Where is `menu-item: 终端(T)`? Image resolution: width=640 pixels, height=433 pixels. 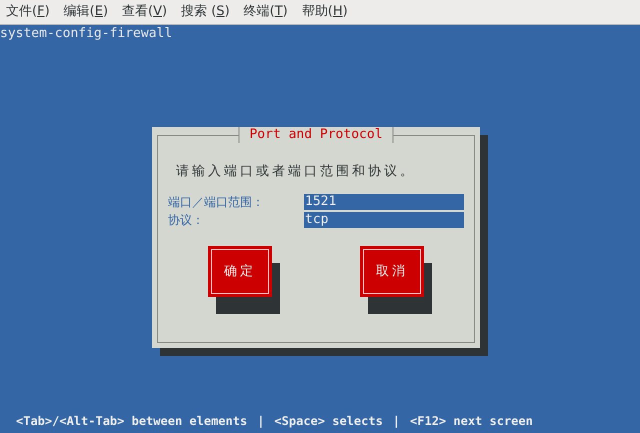 menu-item: 终端(T) is located at coordinates (266, 12).